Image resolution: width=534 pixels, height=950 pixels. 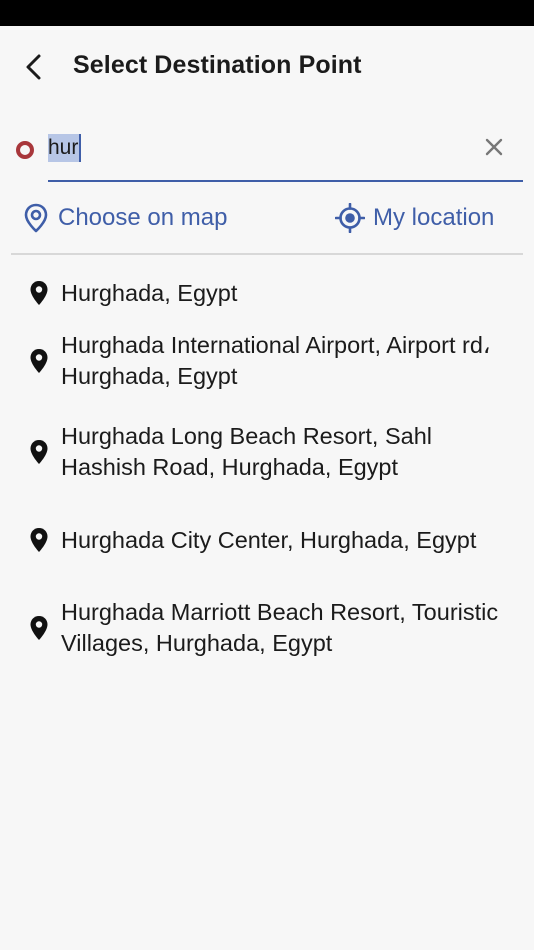 What do you see at coordinates (267, 254) in the screenshot?
I see `divider` at bounding box center [267, 254].